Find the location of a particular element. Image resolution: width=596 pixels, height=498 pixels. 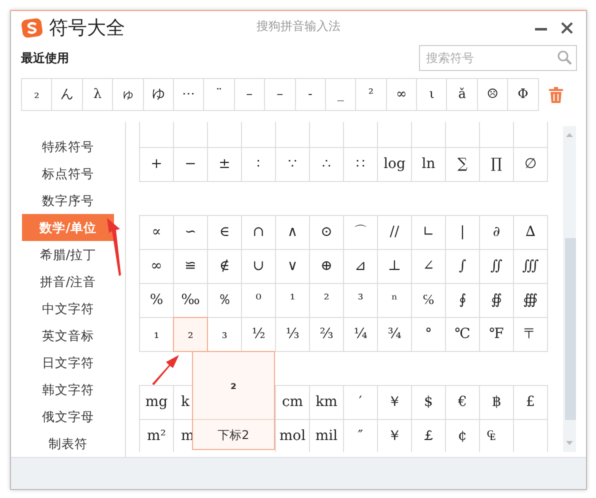

symbol-key: ² is located at coordinates (371, 95).